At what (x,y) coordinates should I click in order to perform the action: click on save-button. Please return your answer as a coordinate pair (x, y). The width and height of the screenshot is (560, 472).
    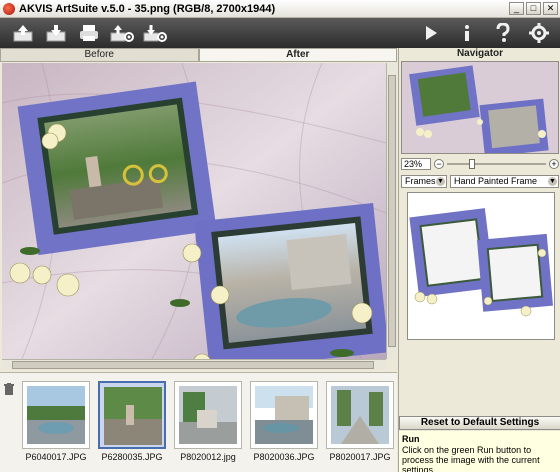
    Looking at the image, I should click on (56, 33).